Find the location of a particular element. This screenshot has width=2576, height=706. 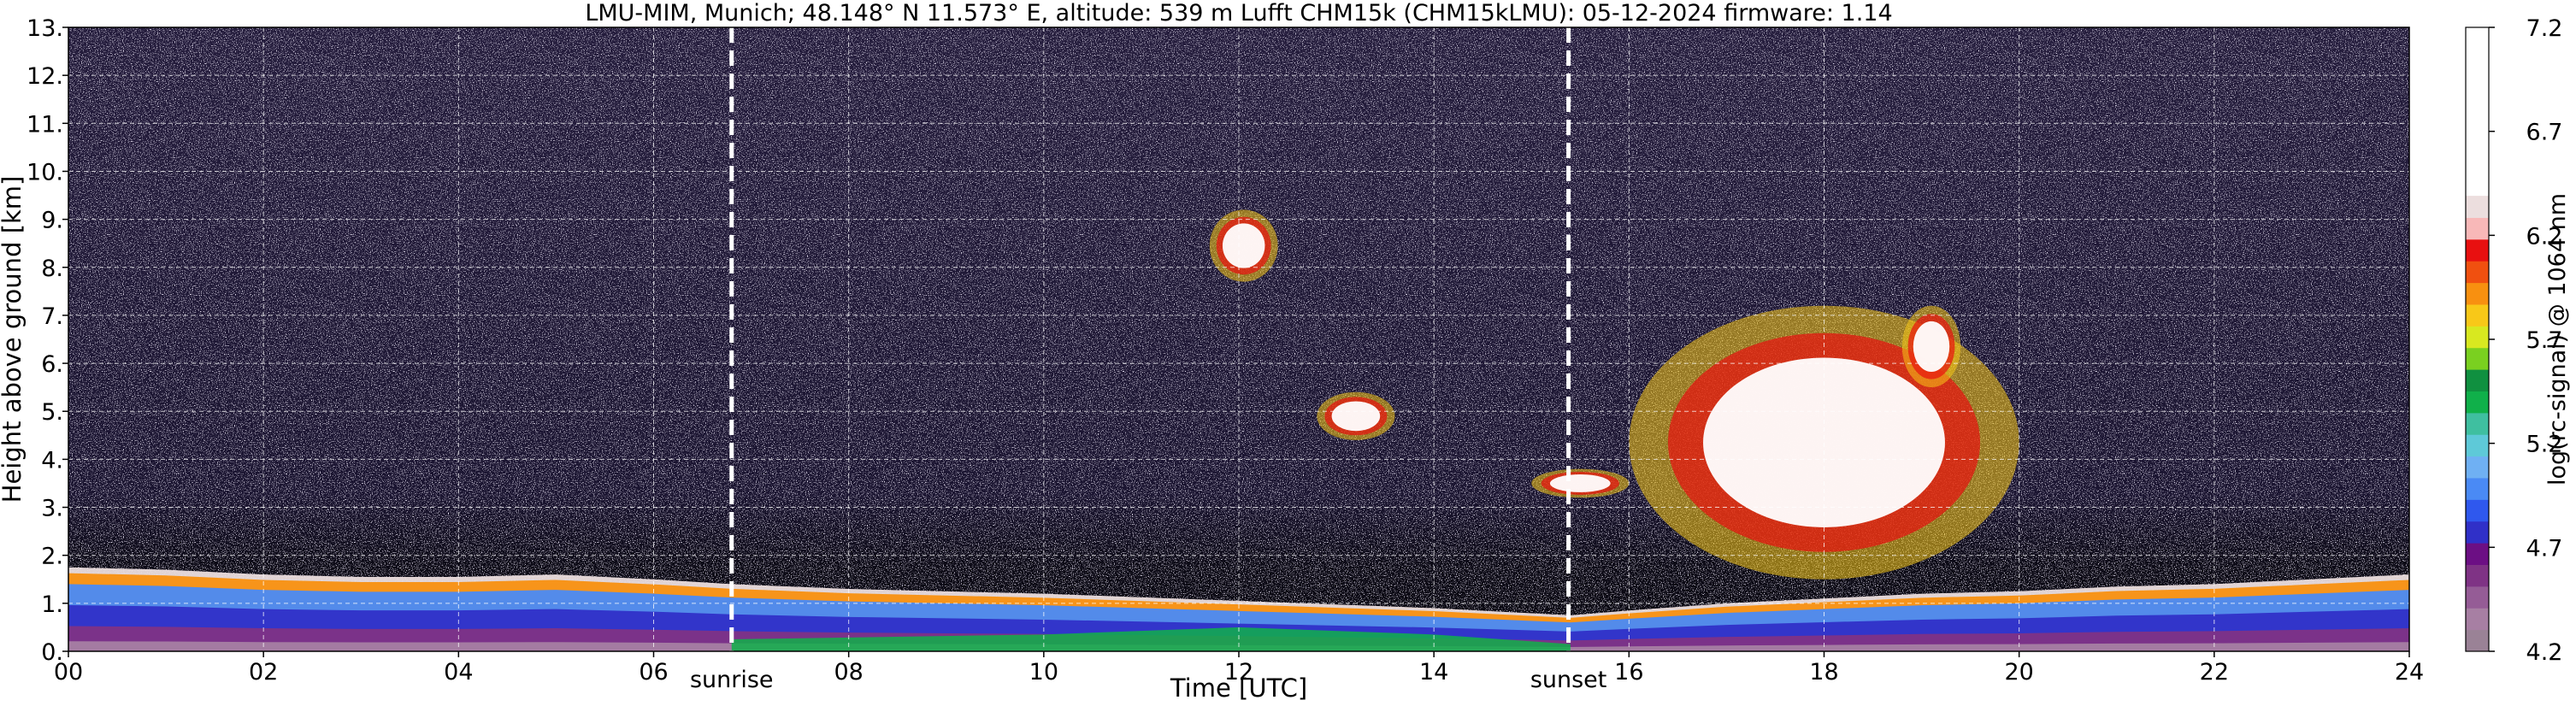

x-tick-label: 08 is located at coordinates (848, 672).